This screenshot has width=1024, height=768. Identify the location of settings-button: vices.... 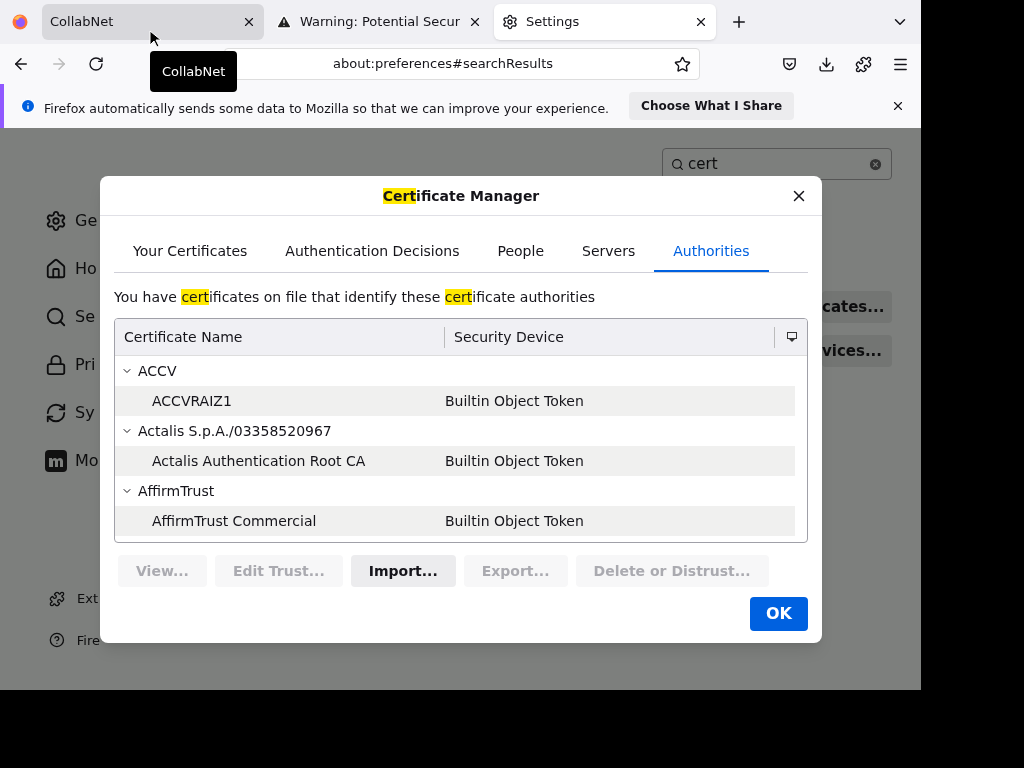
(857, 351).